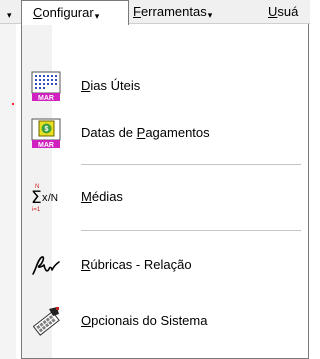  I want to click on menu-bar: ▾ Configurar▾ Ferramentas▾ Usuá, so click(155, 12).